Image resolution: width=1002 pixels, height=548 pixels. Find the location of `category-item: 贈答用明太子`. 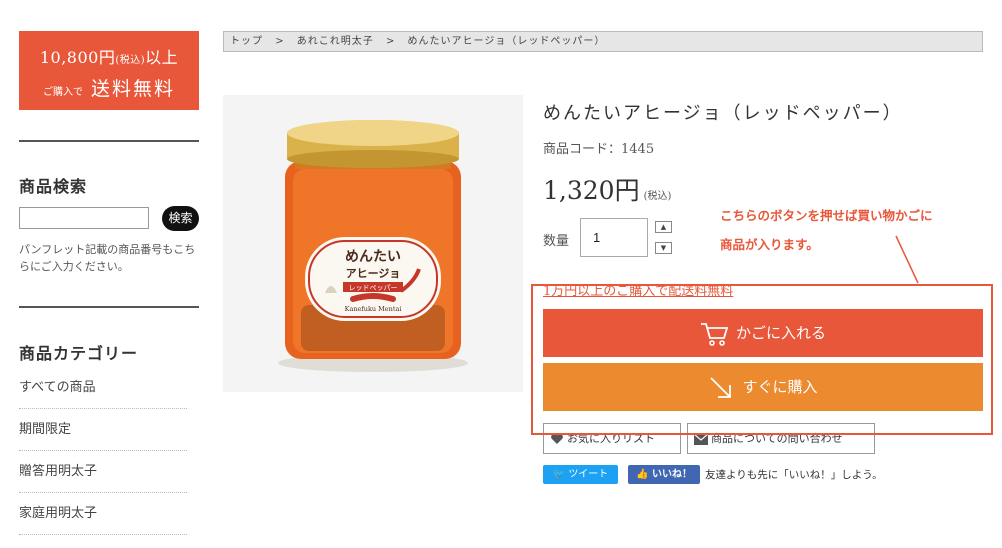

category-item: 贈答用明太子 is located at coordinates (103, 472).